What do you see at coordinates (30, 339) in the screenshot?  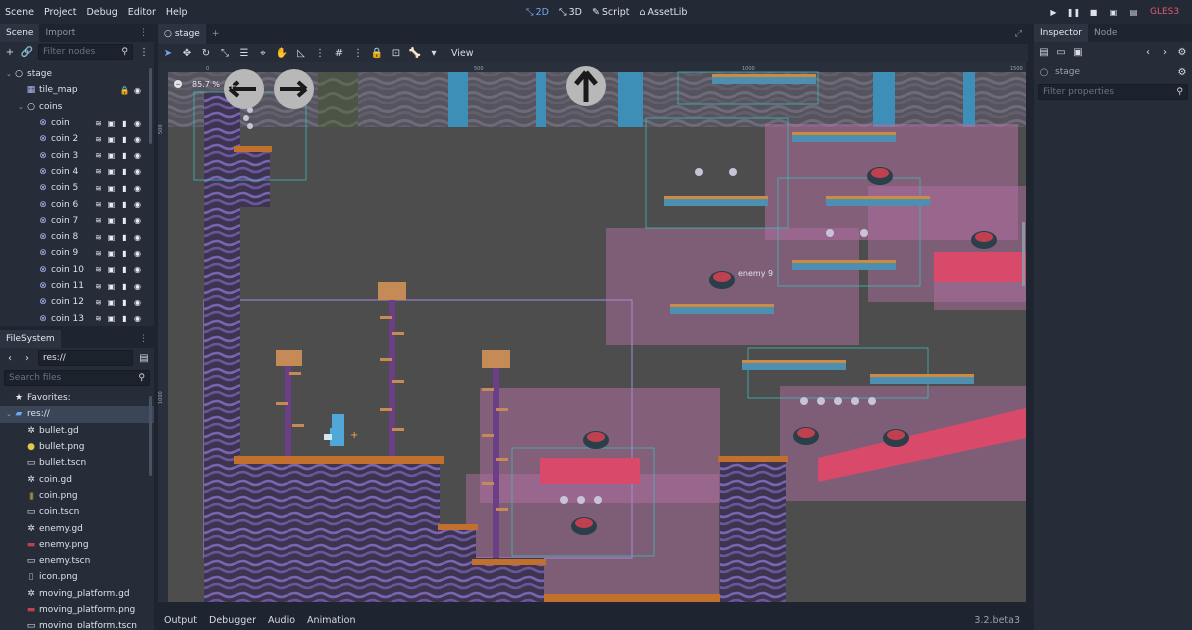 I see `tab-filesystem: FileSystem` at bounding box center [30, 339].